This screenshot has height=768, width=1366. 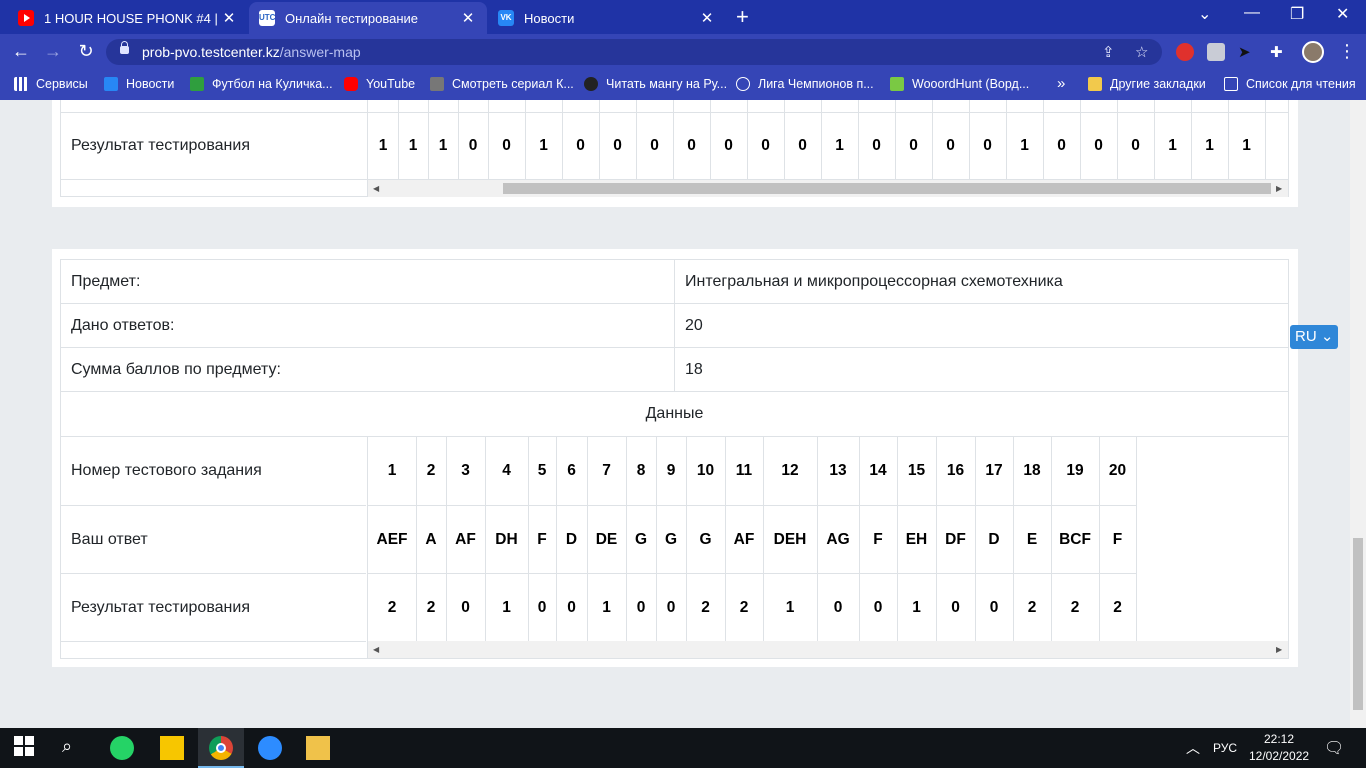 I want to click on tray-expand-icon: ︿, so click(x=1193, y=748).